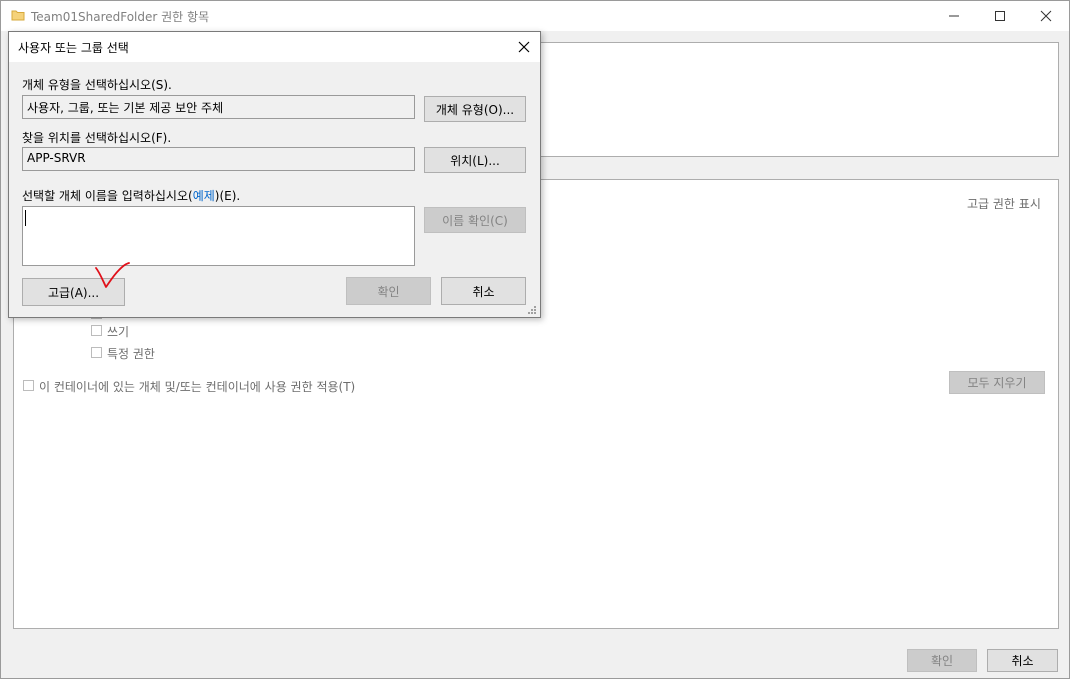 This screenshot has height=679, width=1070. Describe the element at coordinates (112, 275) in the screenshot. I see `checkmark-annotation-icon` at that location.